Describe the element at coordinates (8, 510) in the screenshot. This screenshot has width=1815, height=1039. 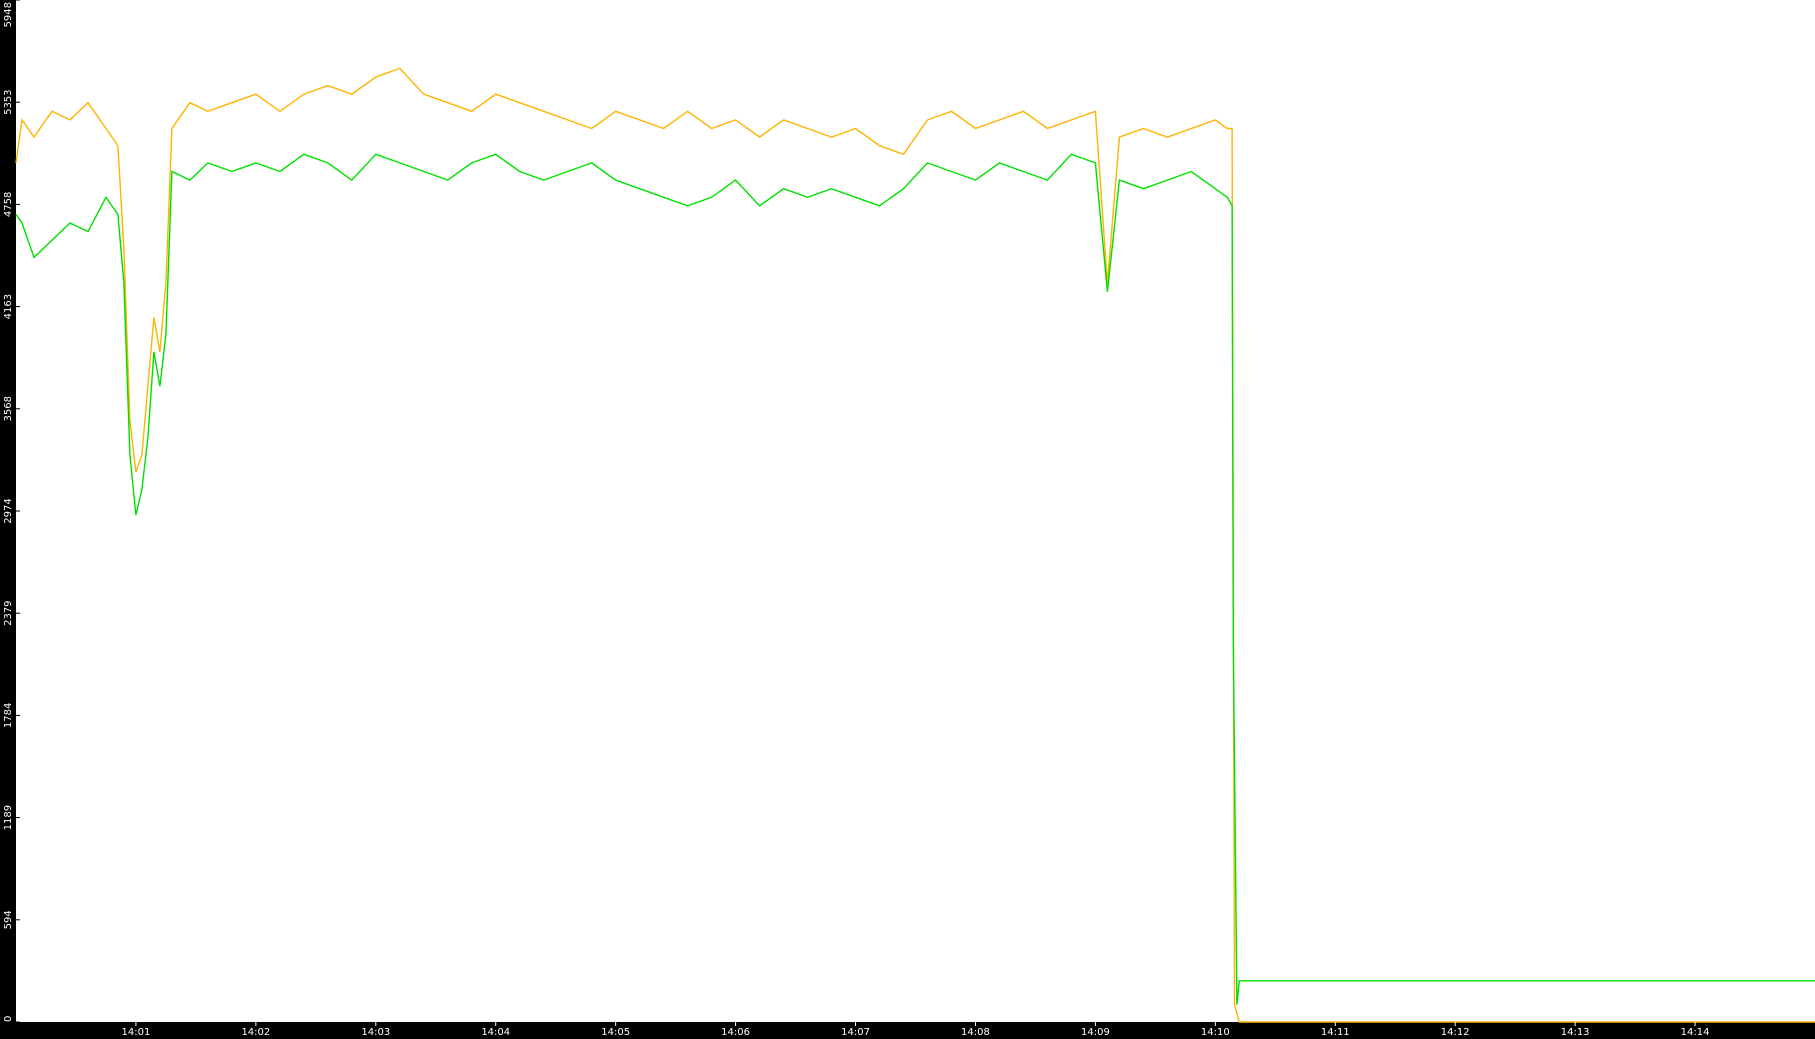
I see `y-tick-label: 2974` at that location.